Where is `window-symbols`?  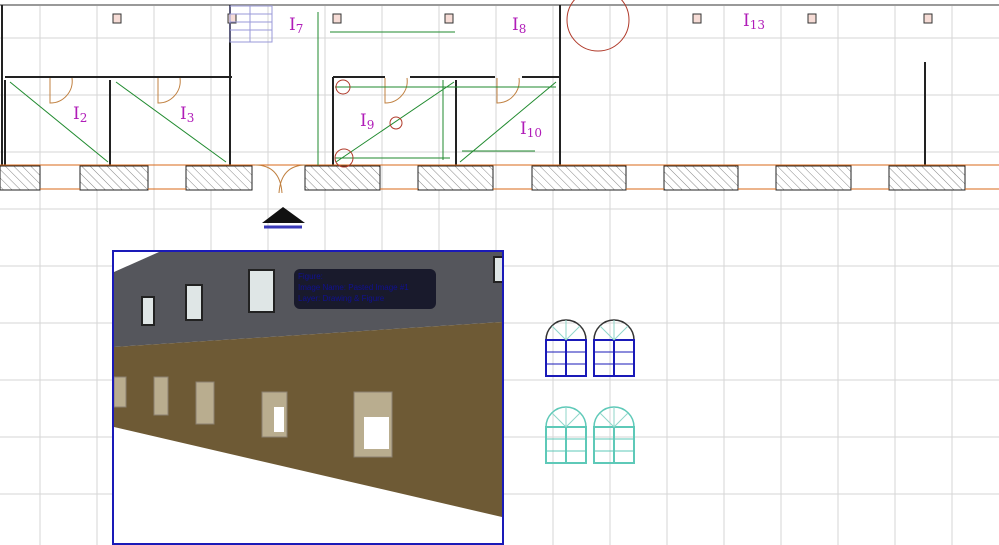
window-symbols is located at coordinates (590, 391).